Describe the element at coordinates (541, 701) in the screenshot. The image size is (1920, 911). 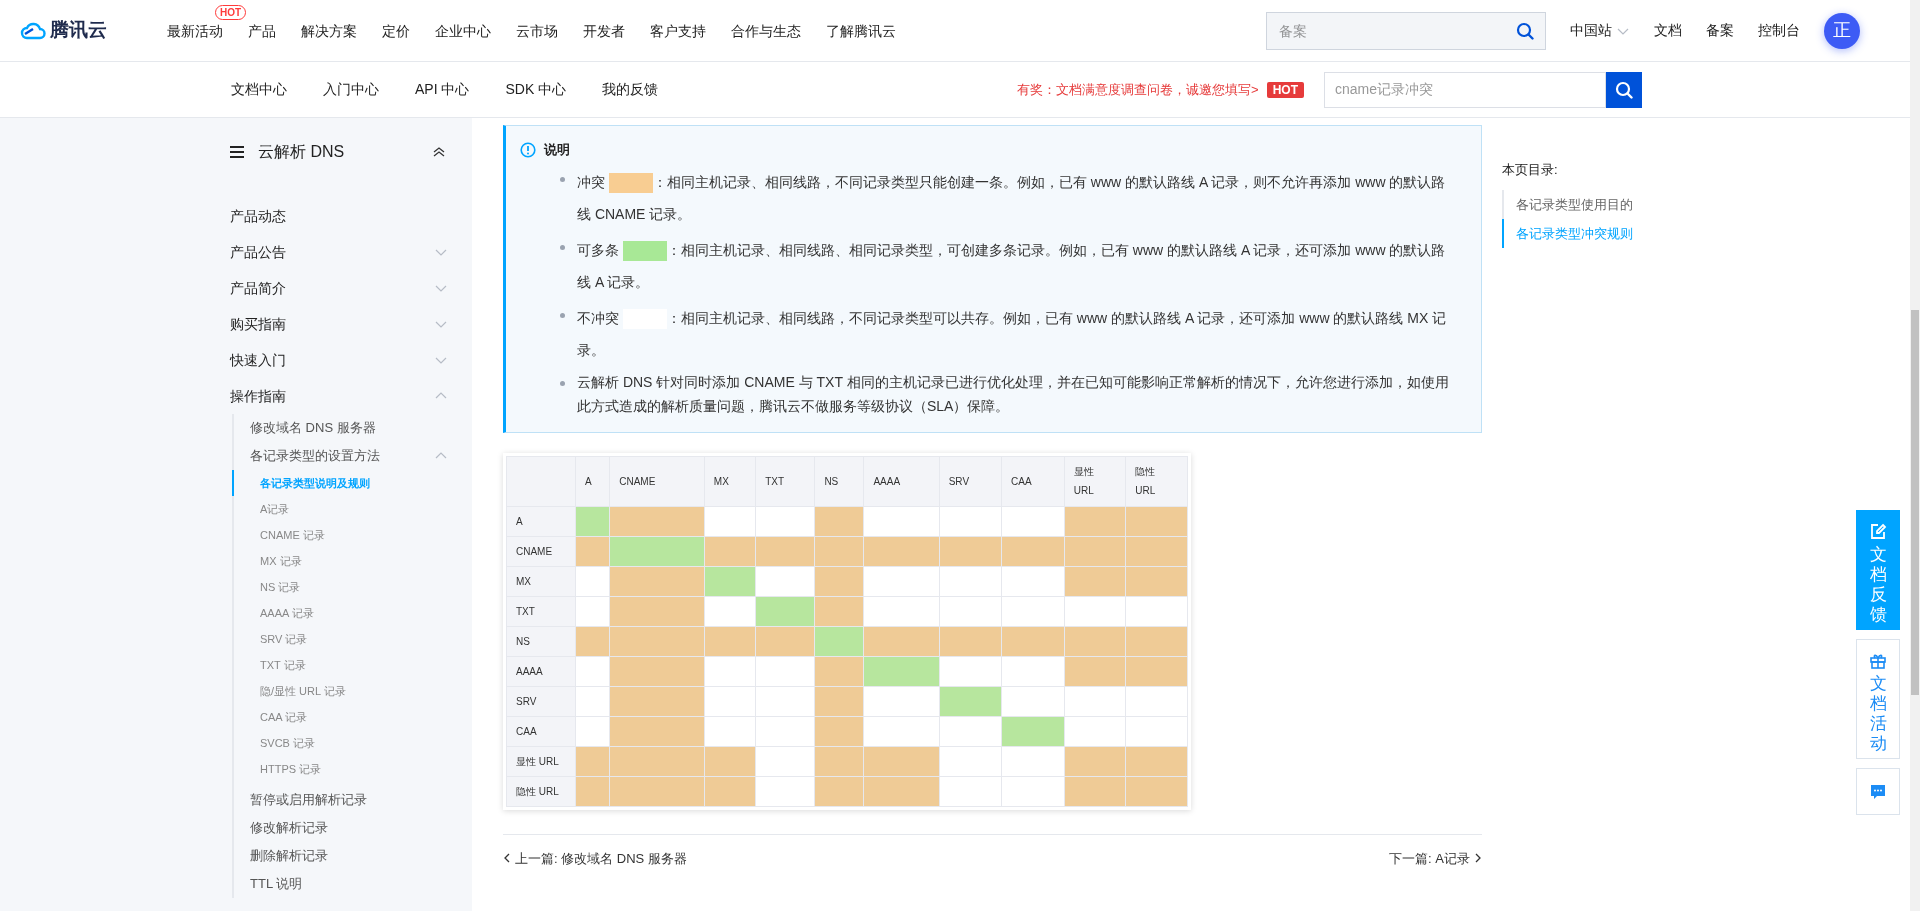
I see `row-header: SRV` at that location.